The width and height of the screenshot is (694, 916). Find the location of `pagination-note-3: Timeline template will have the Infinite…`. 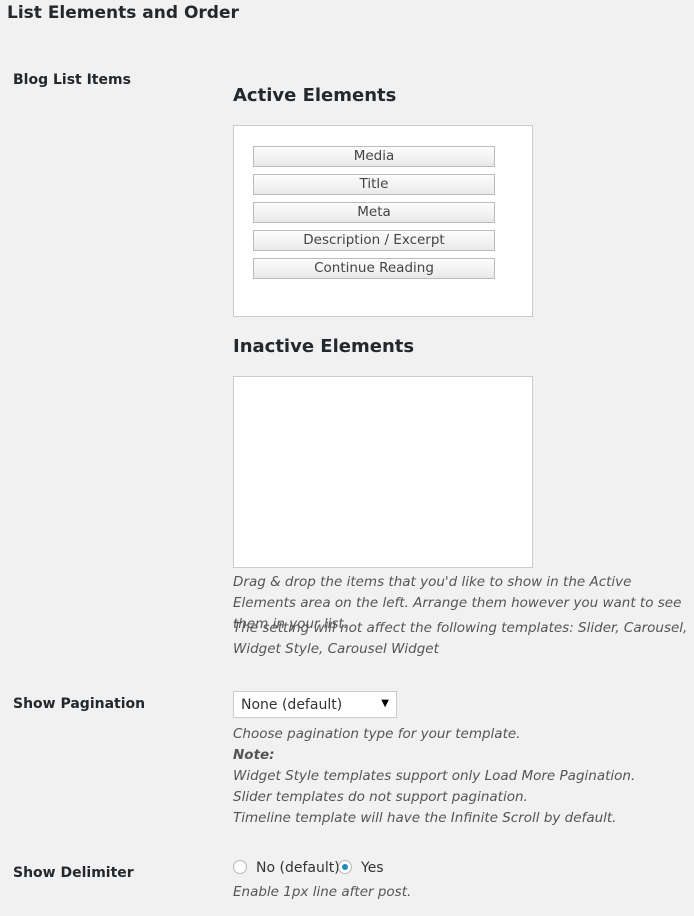

pagination-note-3: Timeline template will have the Infinite… is located at coordinates (425, 818).